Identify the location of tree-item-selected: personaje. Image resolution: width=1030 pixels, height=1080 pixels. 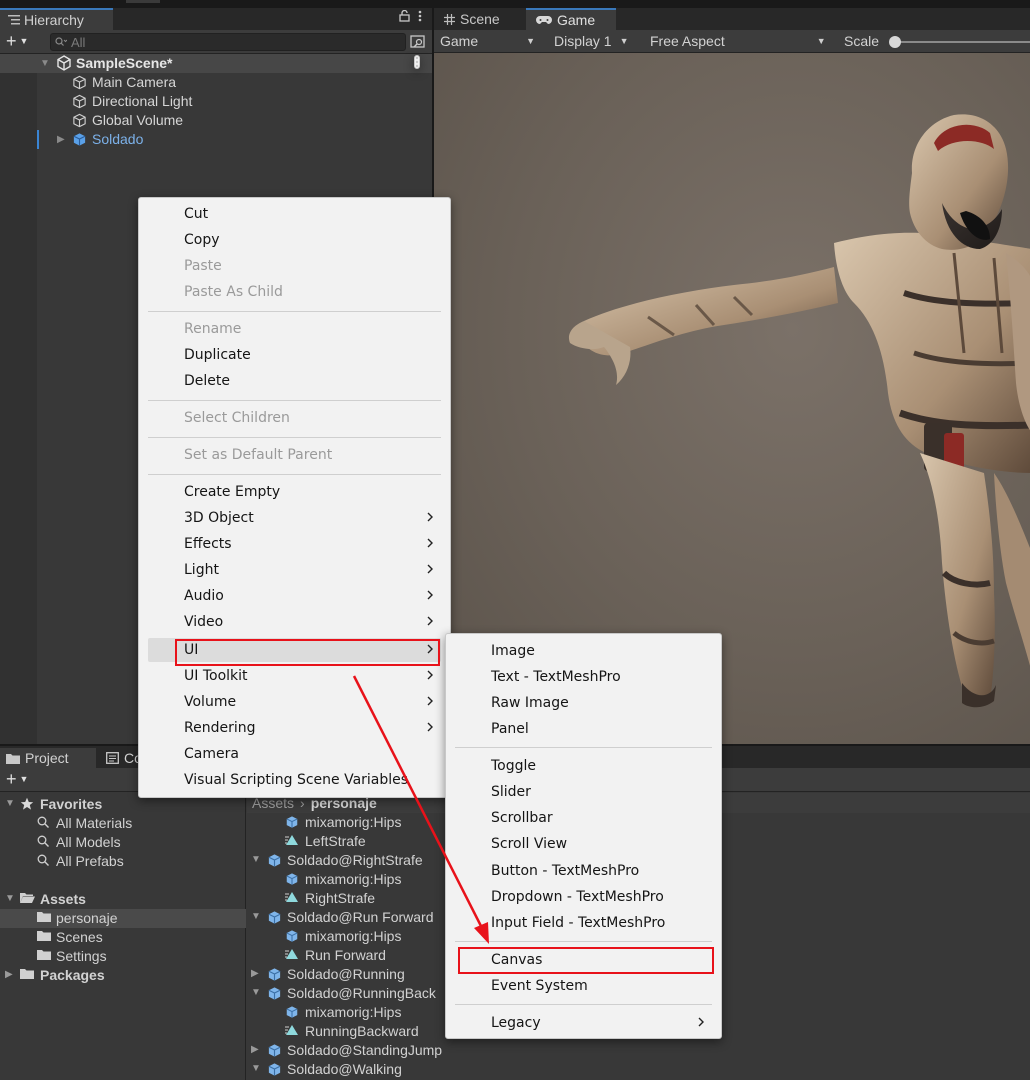
(123, 918).